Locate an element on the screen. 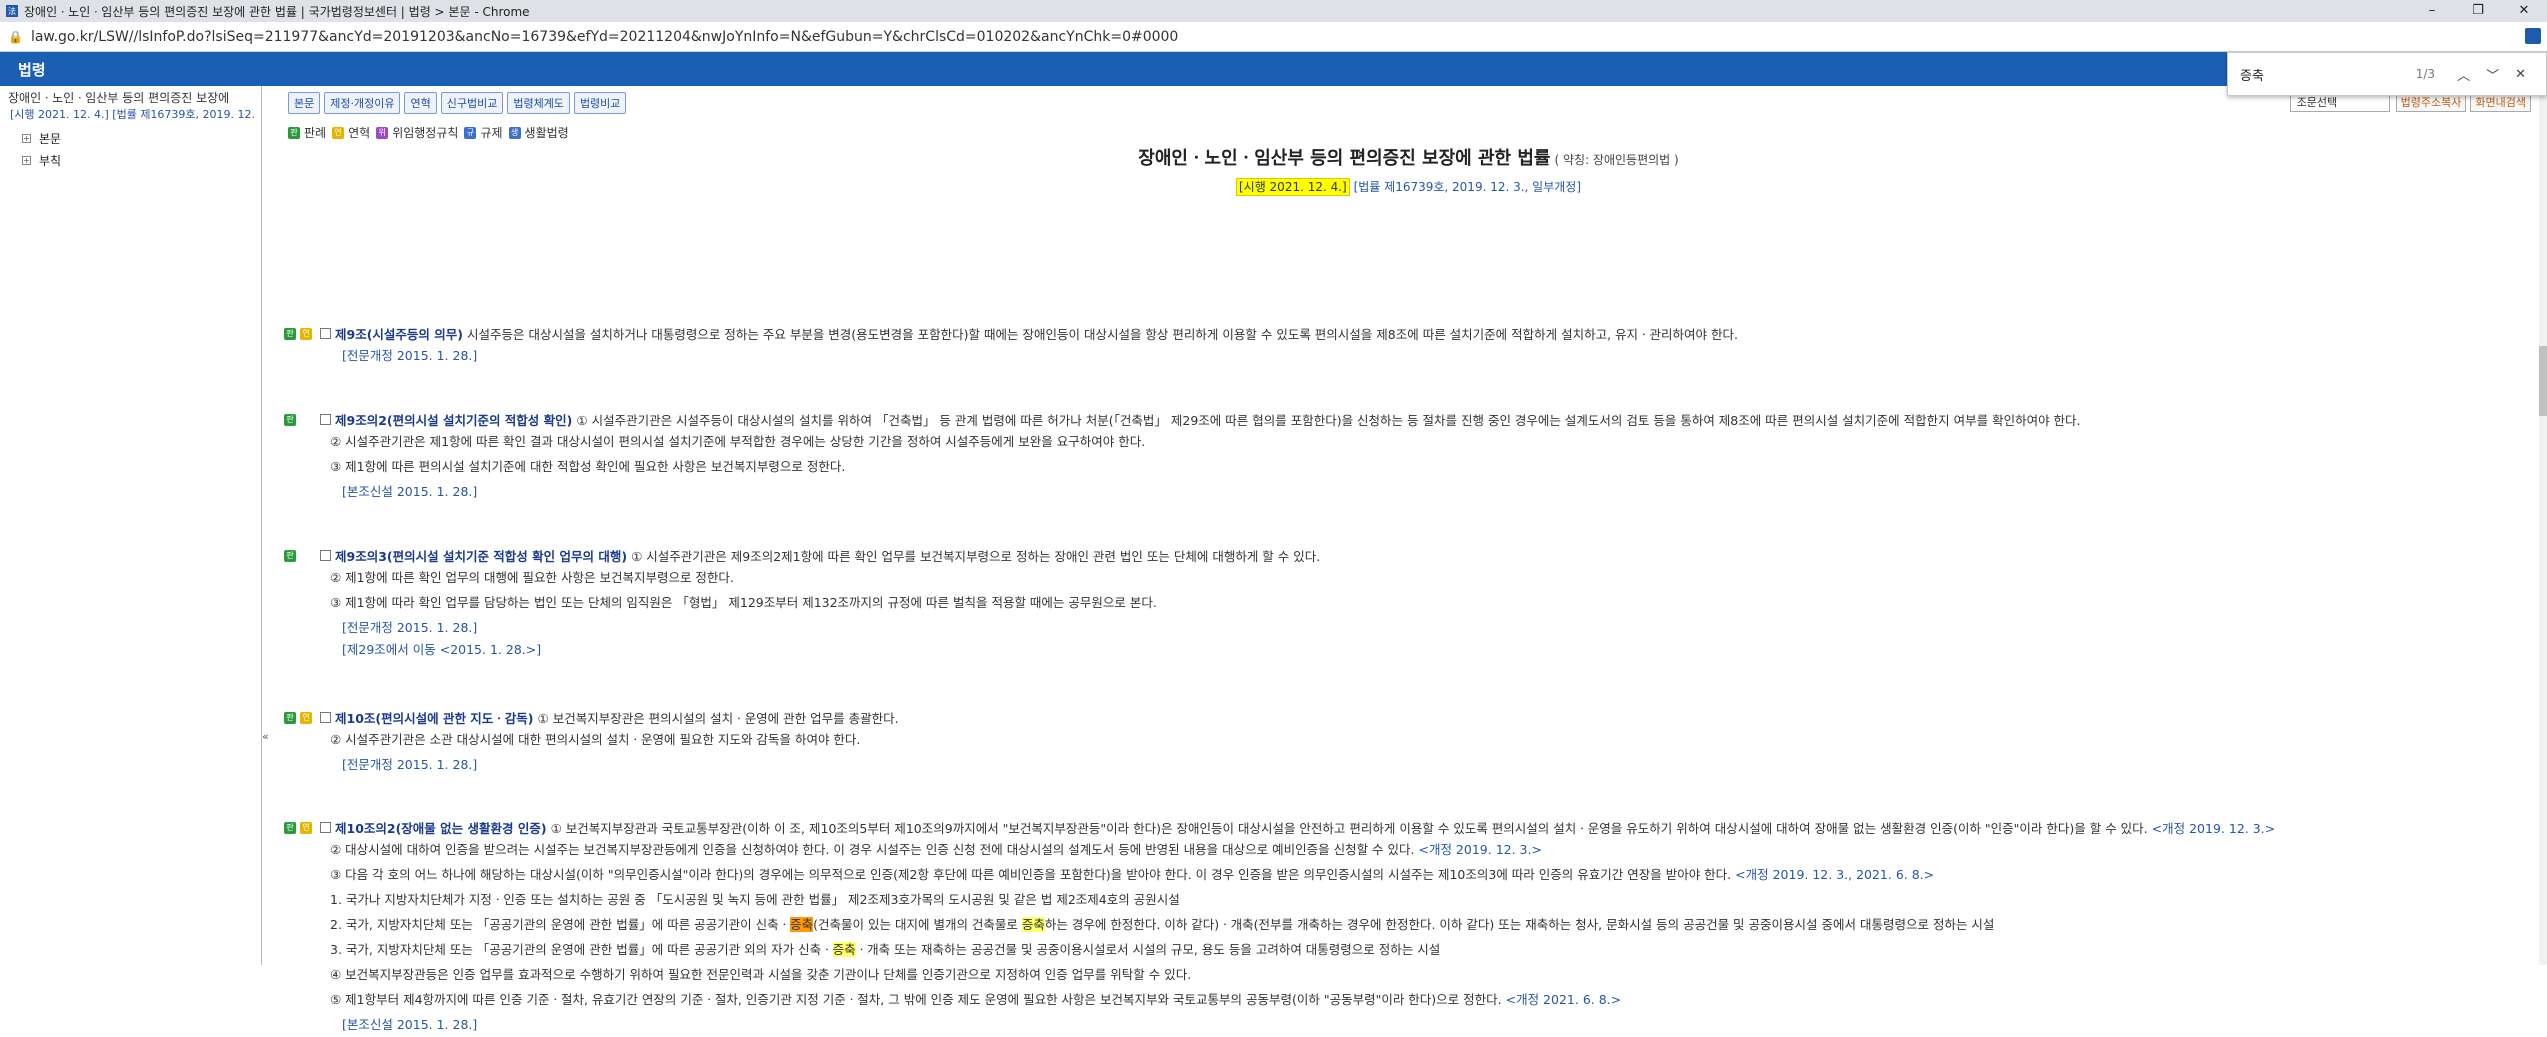  find-close-button: ✕ is located at coordinates (2520, 74).